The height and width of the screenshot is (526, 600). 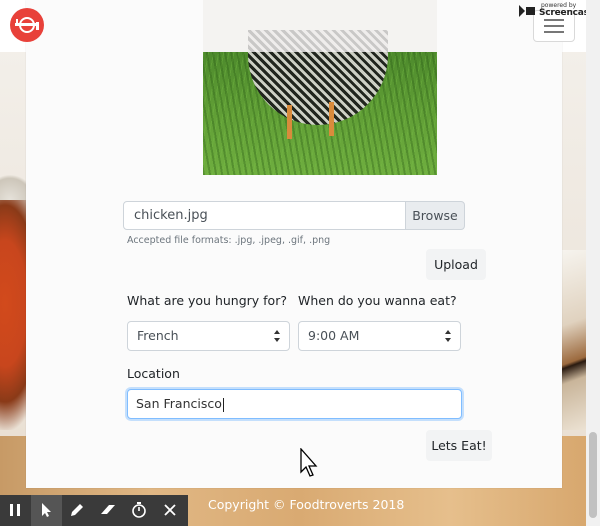 I want to click on pointer-tool-button, so click(x=46, y=510).